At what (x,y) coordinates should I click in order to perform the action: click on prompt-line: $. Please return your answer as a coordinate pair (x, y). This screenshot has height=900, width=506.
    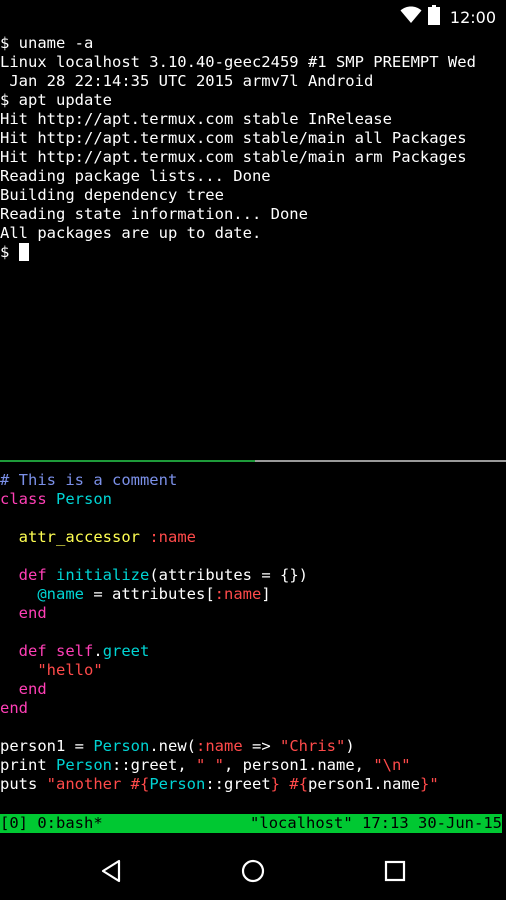
    Looking at the image, I should click on (253, 252).